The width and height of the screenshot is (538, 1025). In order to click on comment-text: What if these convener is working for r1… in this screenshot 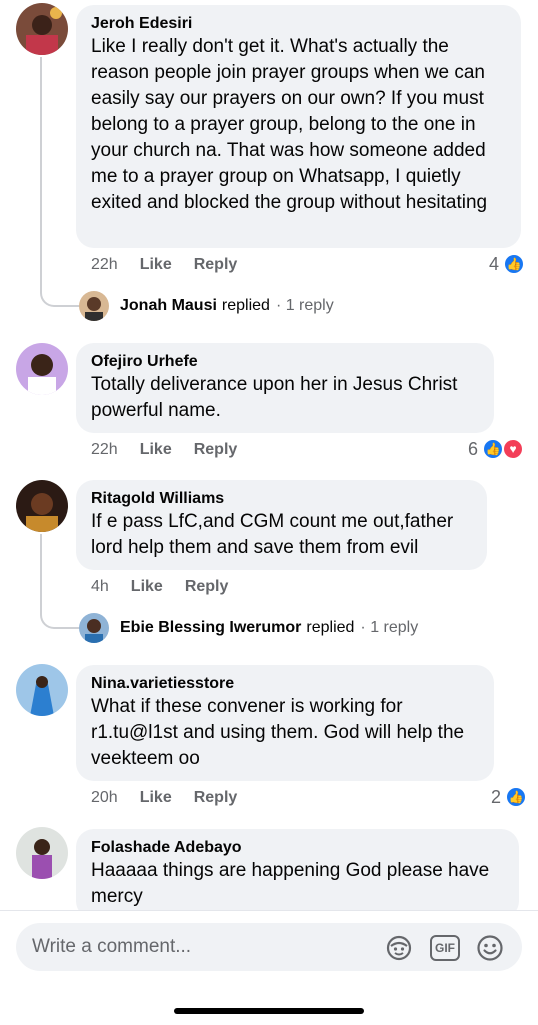, I will do `click(278, 732)`.